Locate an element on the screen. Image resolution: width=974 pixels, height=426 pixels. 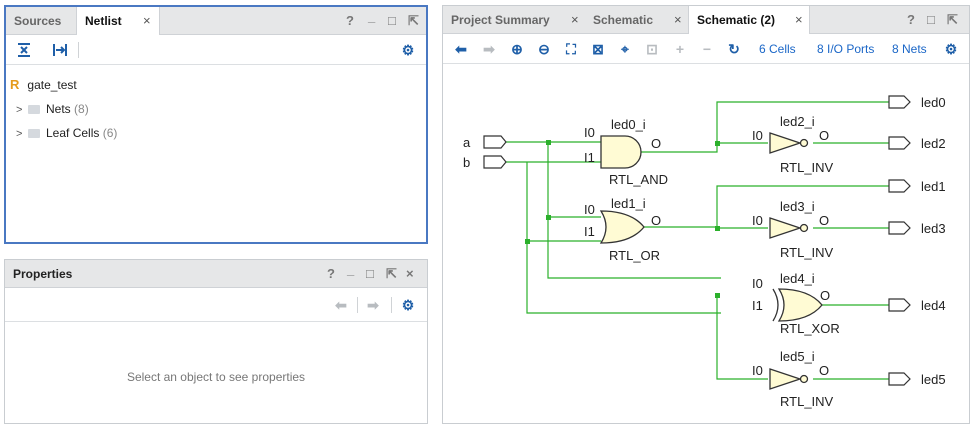
add-icon: + is located at coordinates (680, 49).